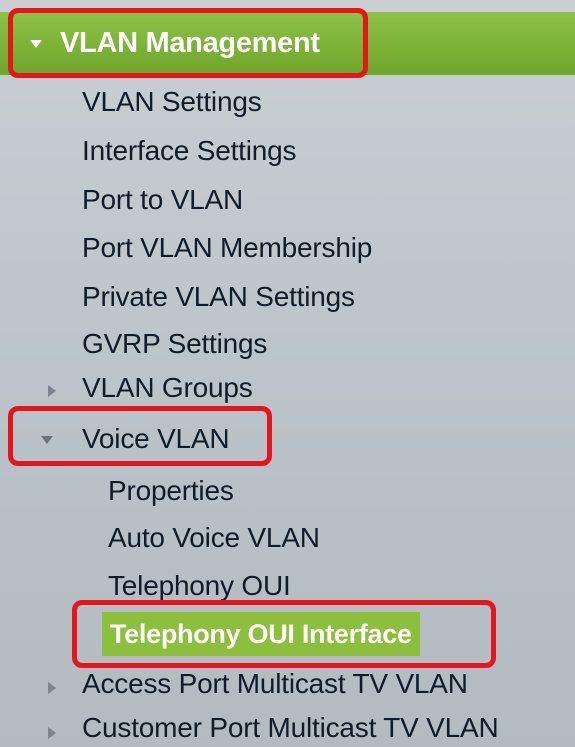  Describe the element at coordinates (174, 344) in the screenshot. I see `menu-item-gvrp-settings: GVRP Settings` at that location.